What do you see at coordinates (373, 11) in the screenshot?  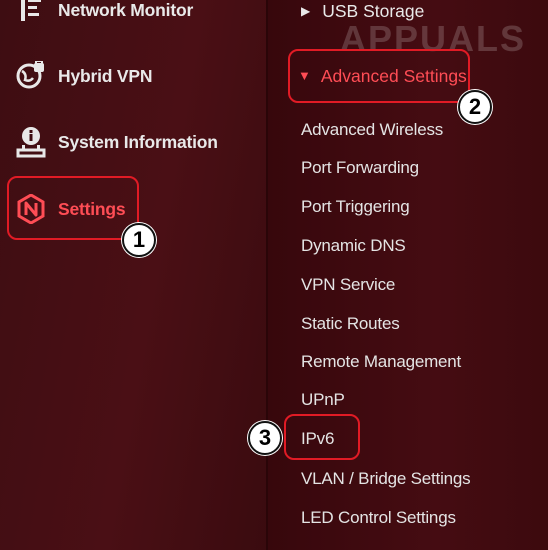 I see `usb-storage-label: USB Storage` at bounding box center [373, 11].